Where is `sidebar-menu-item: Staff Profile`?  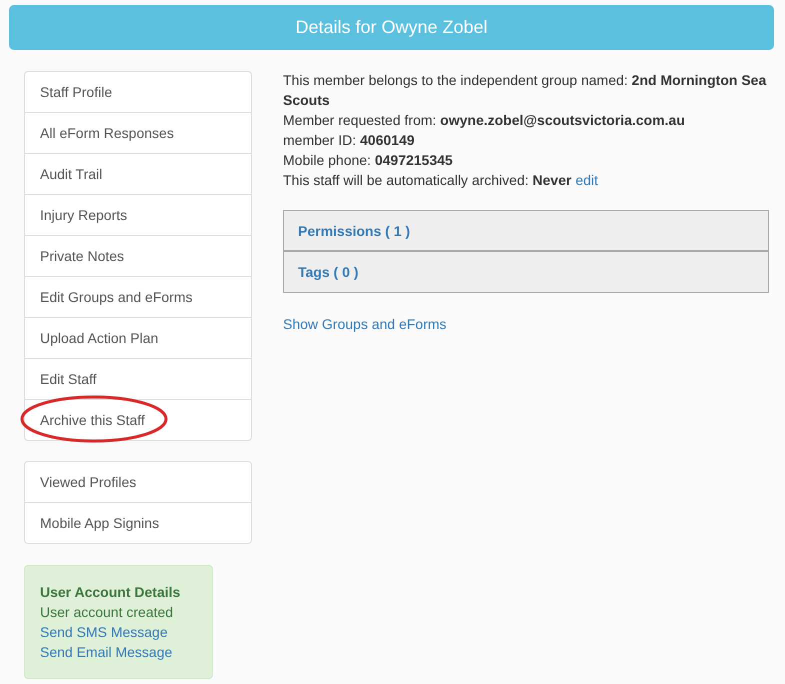
sidebar-menu-item: Staff Profile is located at coordinates (138, 92).